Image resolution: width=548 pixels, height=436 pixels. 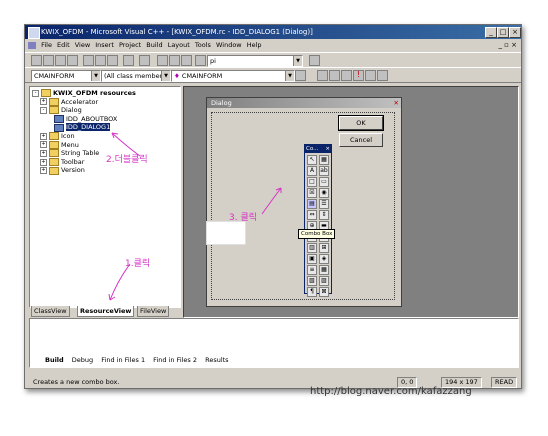 What do you see at coordinates (391, 391) in the screenshot?
I see `blog-url: http://blog.naver.com/kafazzang` at bounding box center [391, 391].